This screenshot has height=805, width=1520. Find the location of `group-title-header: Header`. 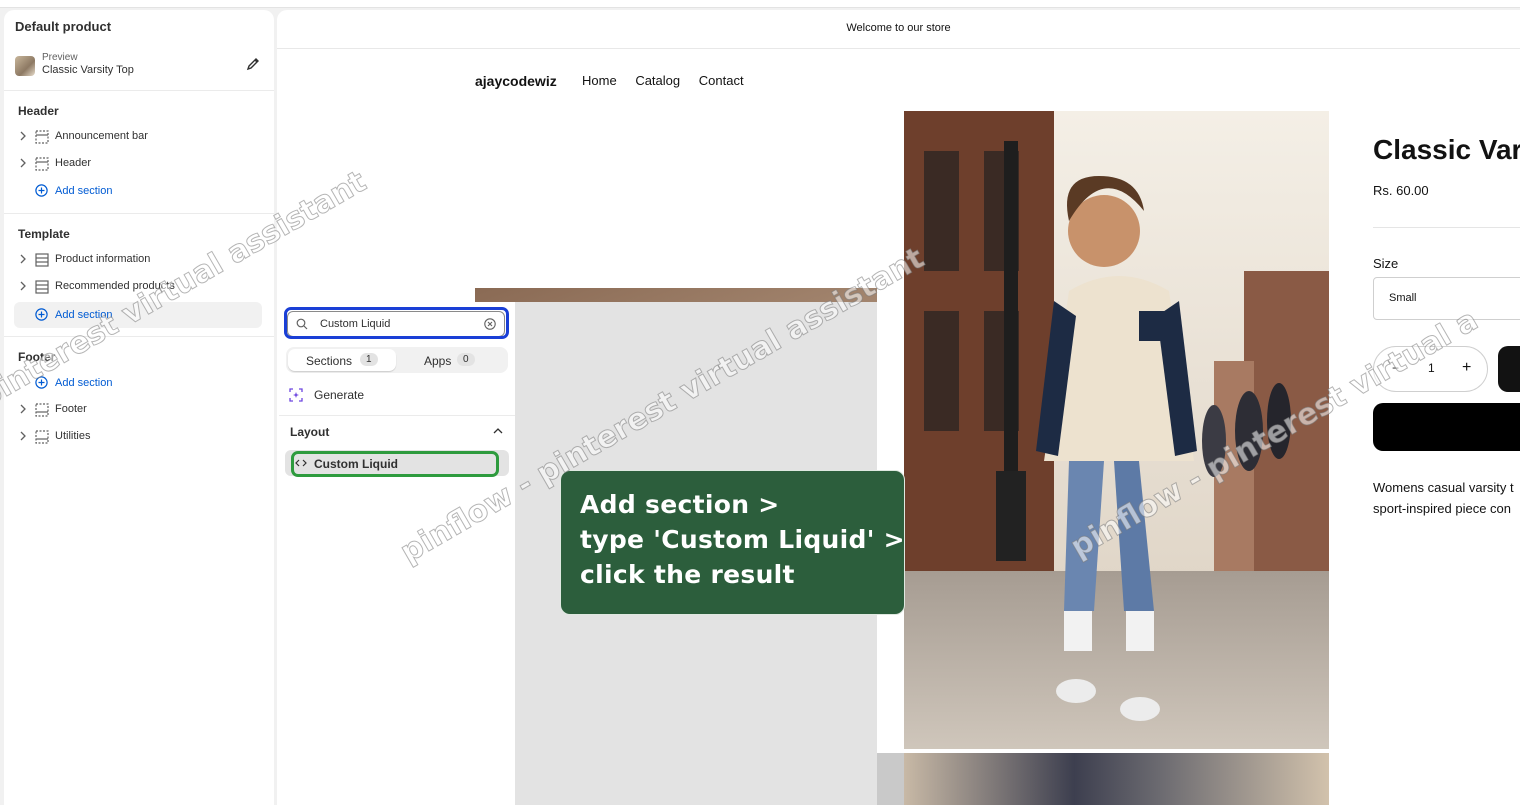

group-title-header: Header is located at coordinates (38, 111).